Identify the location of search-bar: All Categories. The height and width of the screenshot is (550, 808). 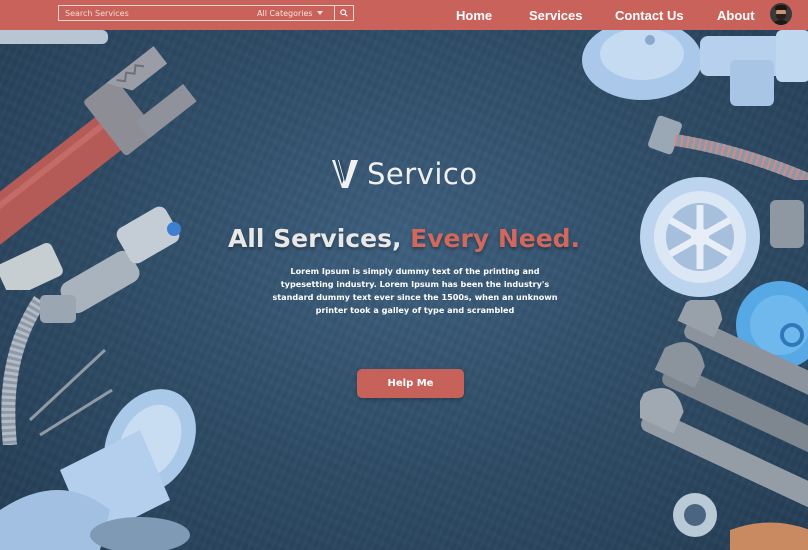
(206, 13).